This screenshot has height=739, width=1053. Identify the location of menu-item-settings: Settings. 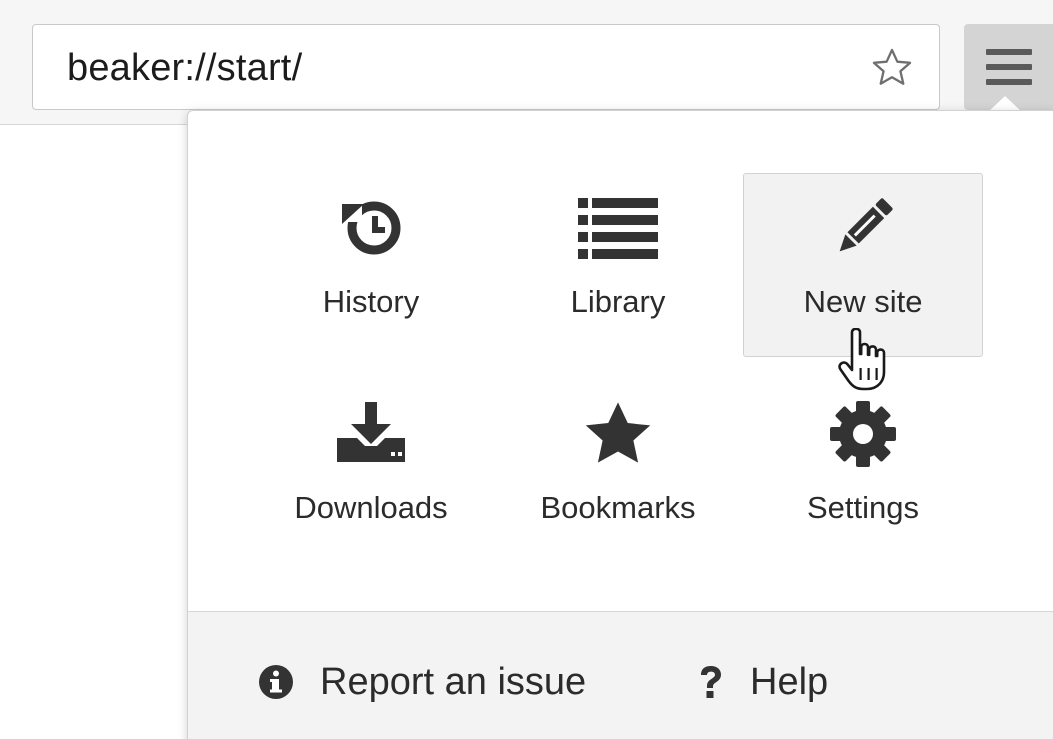
(863, 471).